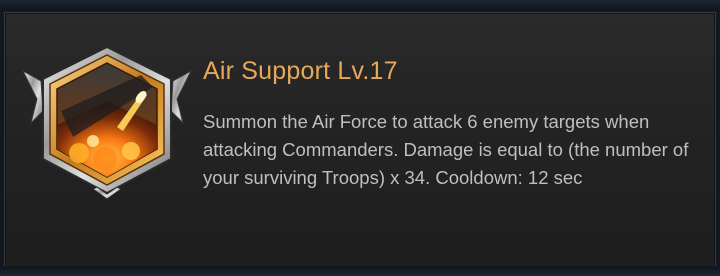 The image size is (720, 276). What do you see at coordinates (107, 123) in the screenshot?
I see `air-support-skill-icon` at bounding box center [107, 123].